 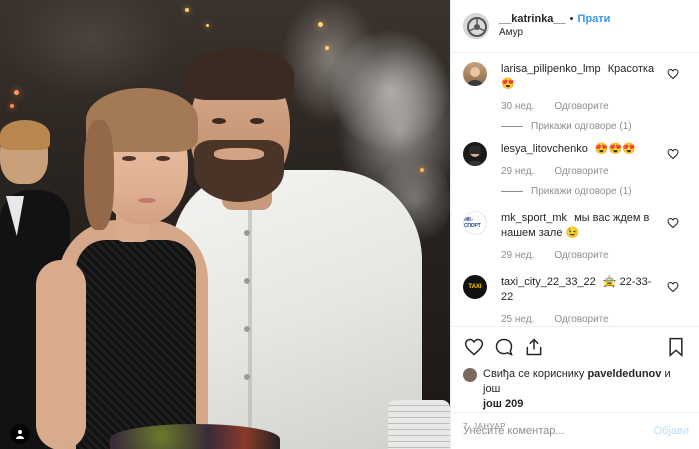 I want to click on share-upload-icon, so click(x=534, y=347).